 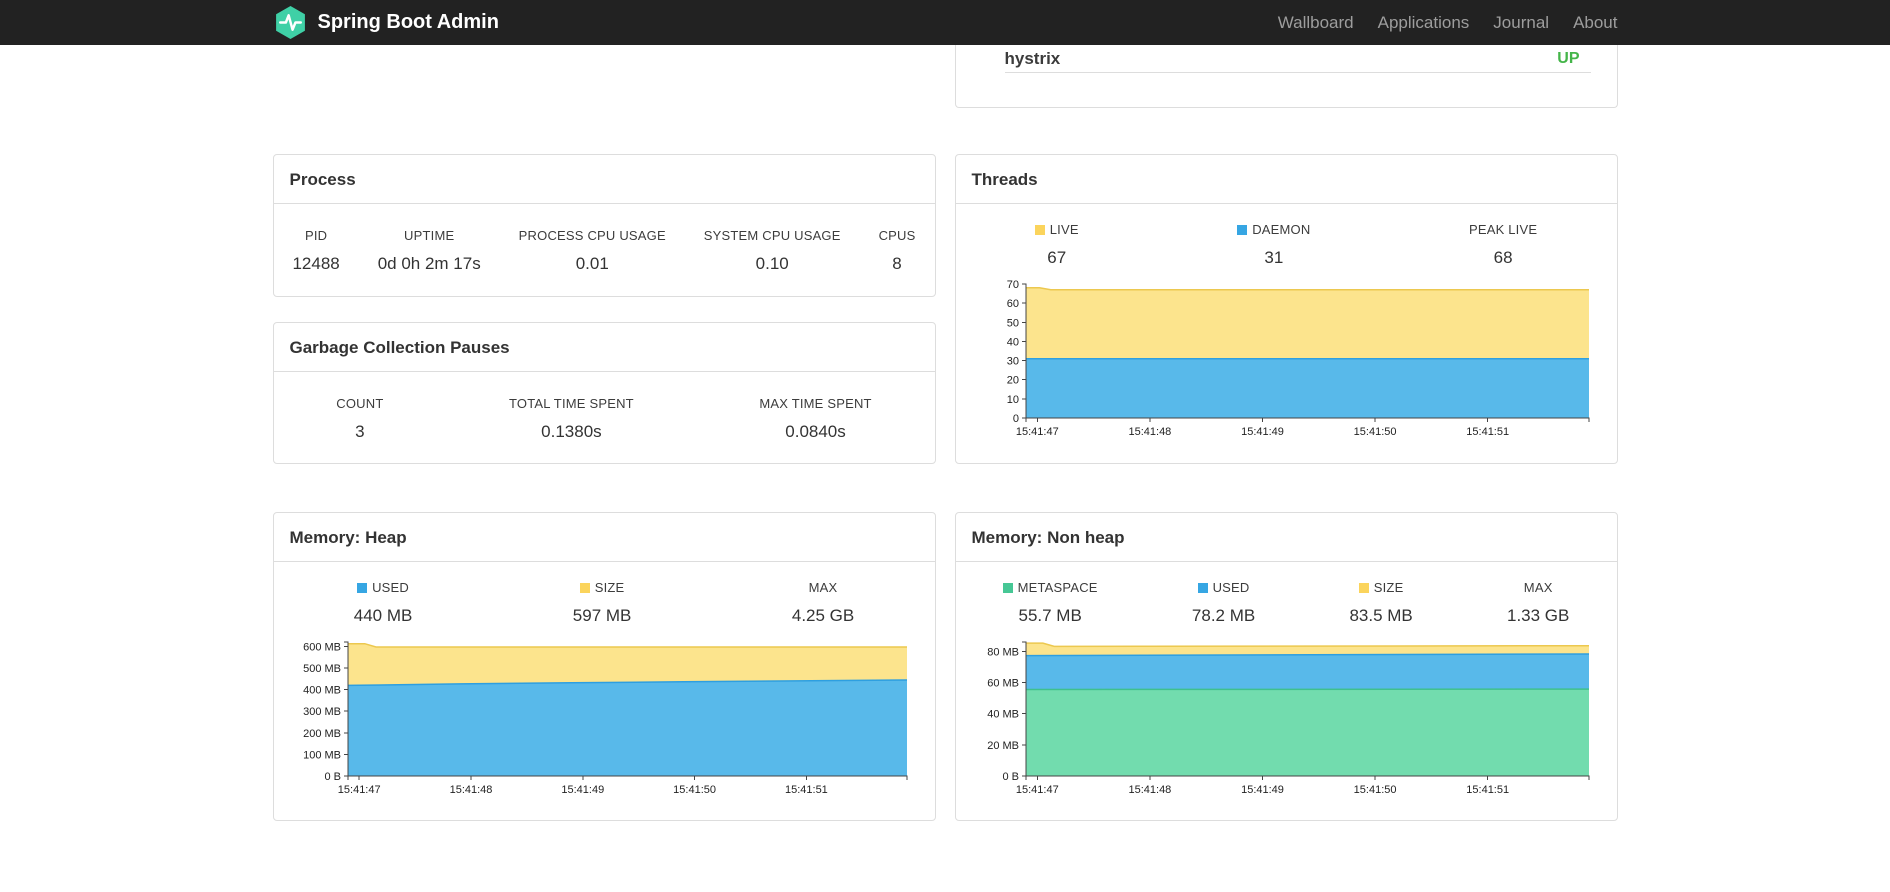 I want to click on legend-heap-max: MAX 4.25 GB, so click(x=823, y=602).